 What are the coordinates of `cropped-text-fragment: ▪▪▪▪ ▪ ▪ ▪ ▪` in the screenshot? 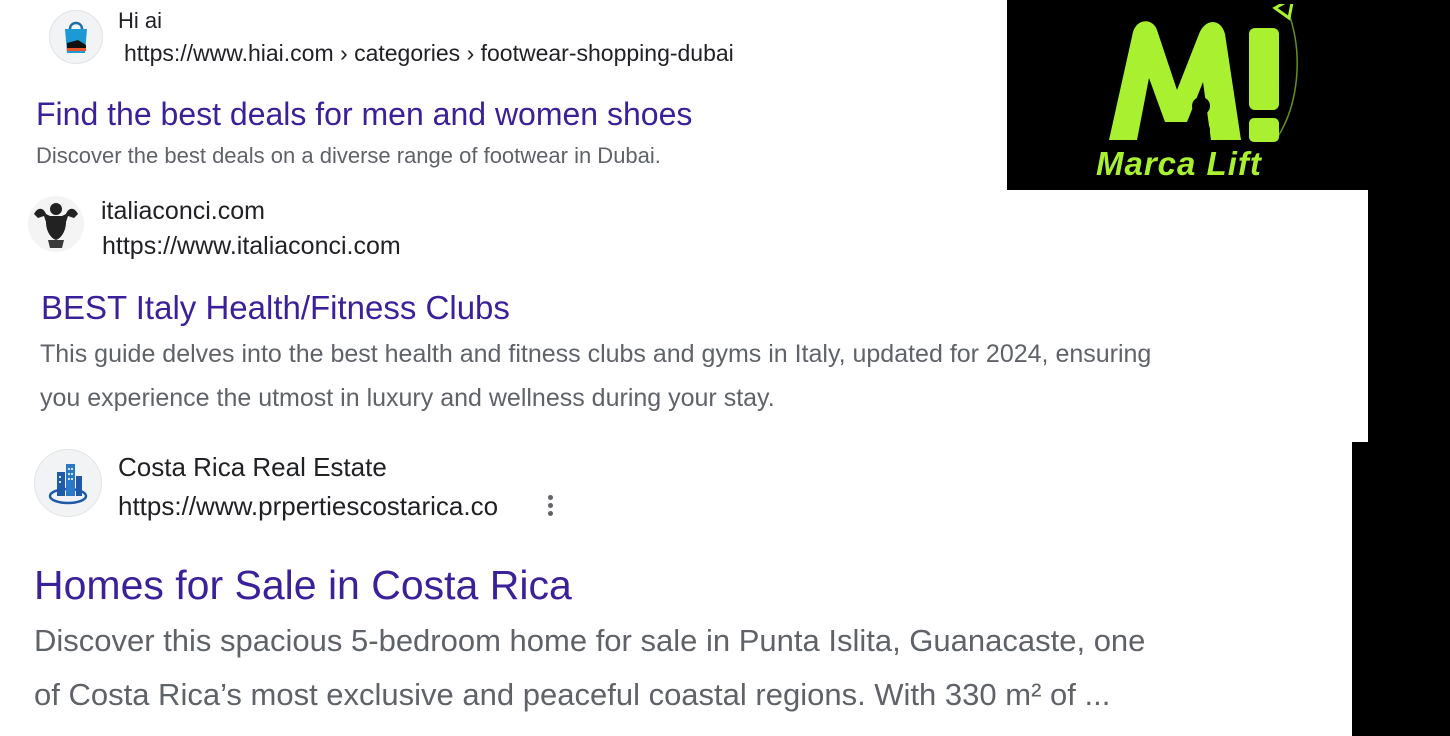 It's located at (870, 190).